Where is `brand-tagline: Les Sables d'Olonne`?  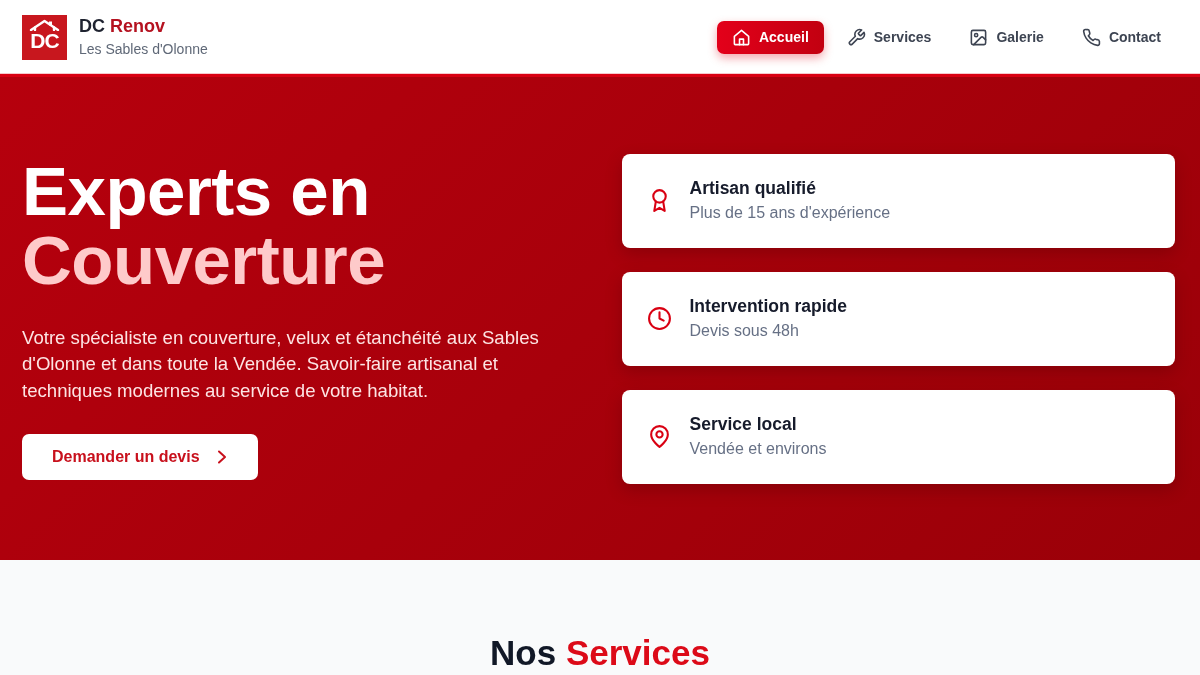 brand-tagline: Les Sables d'Olonne is located at coordinates (143, 48).